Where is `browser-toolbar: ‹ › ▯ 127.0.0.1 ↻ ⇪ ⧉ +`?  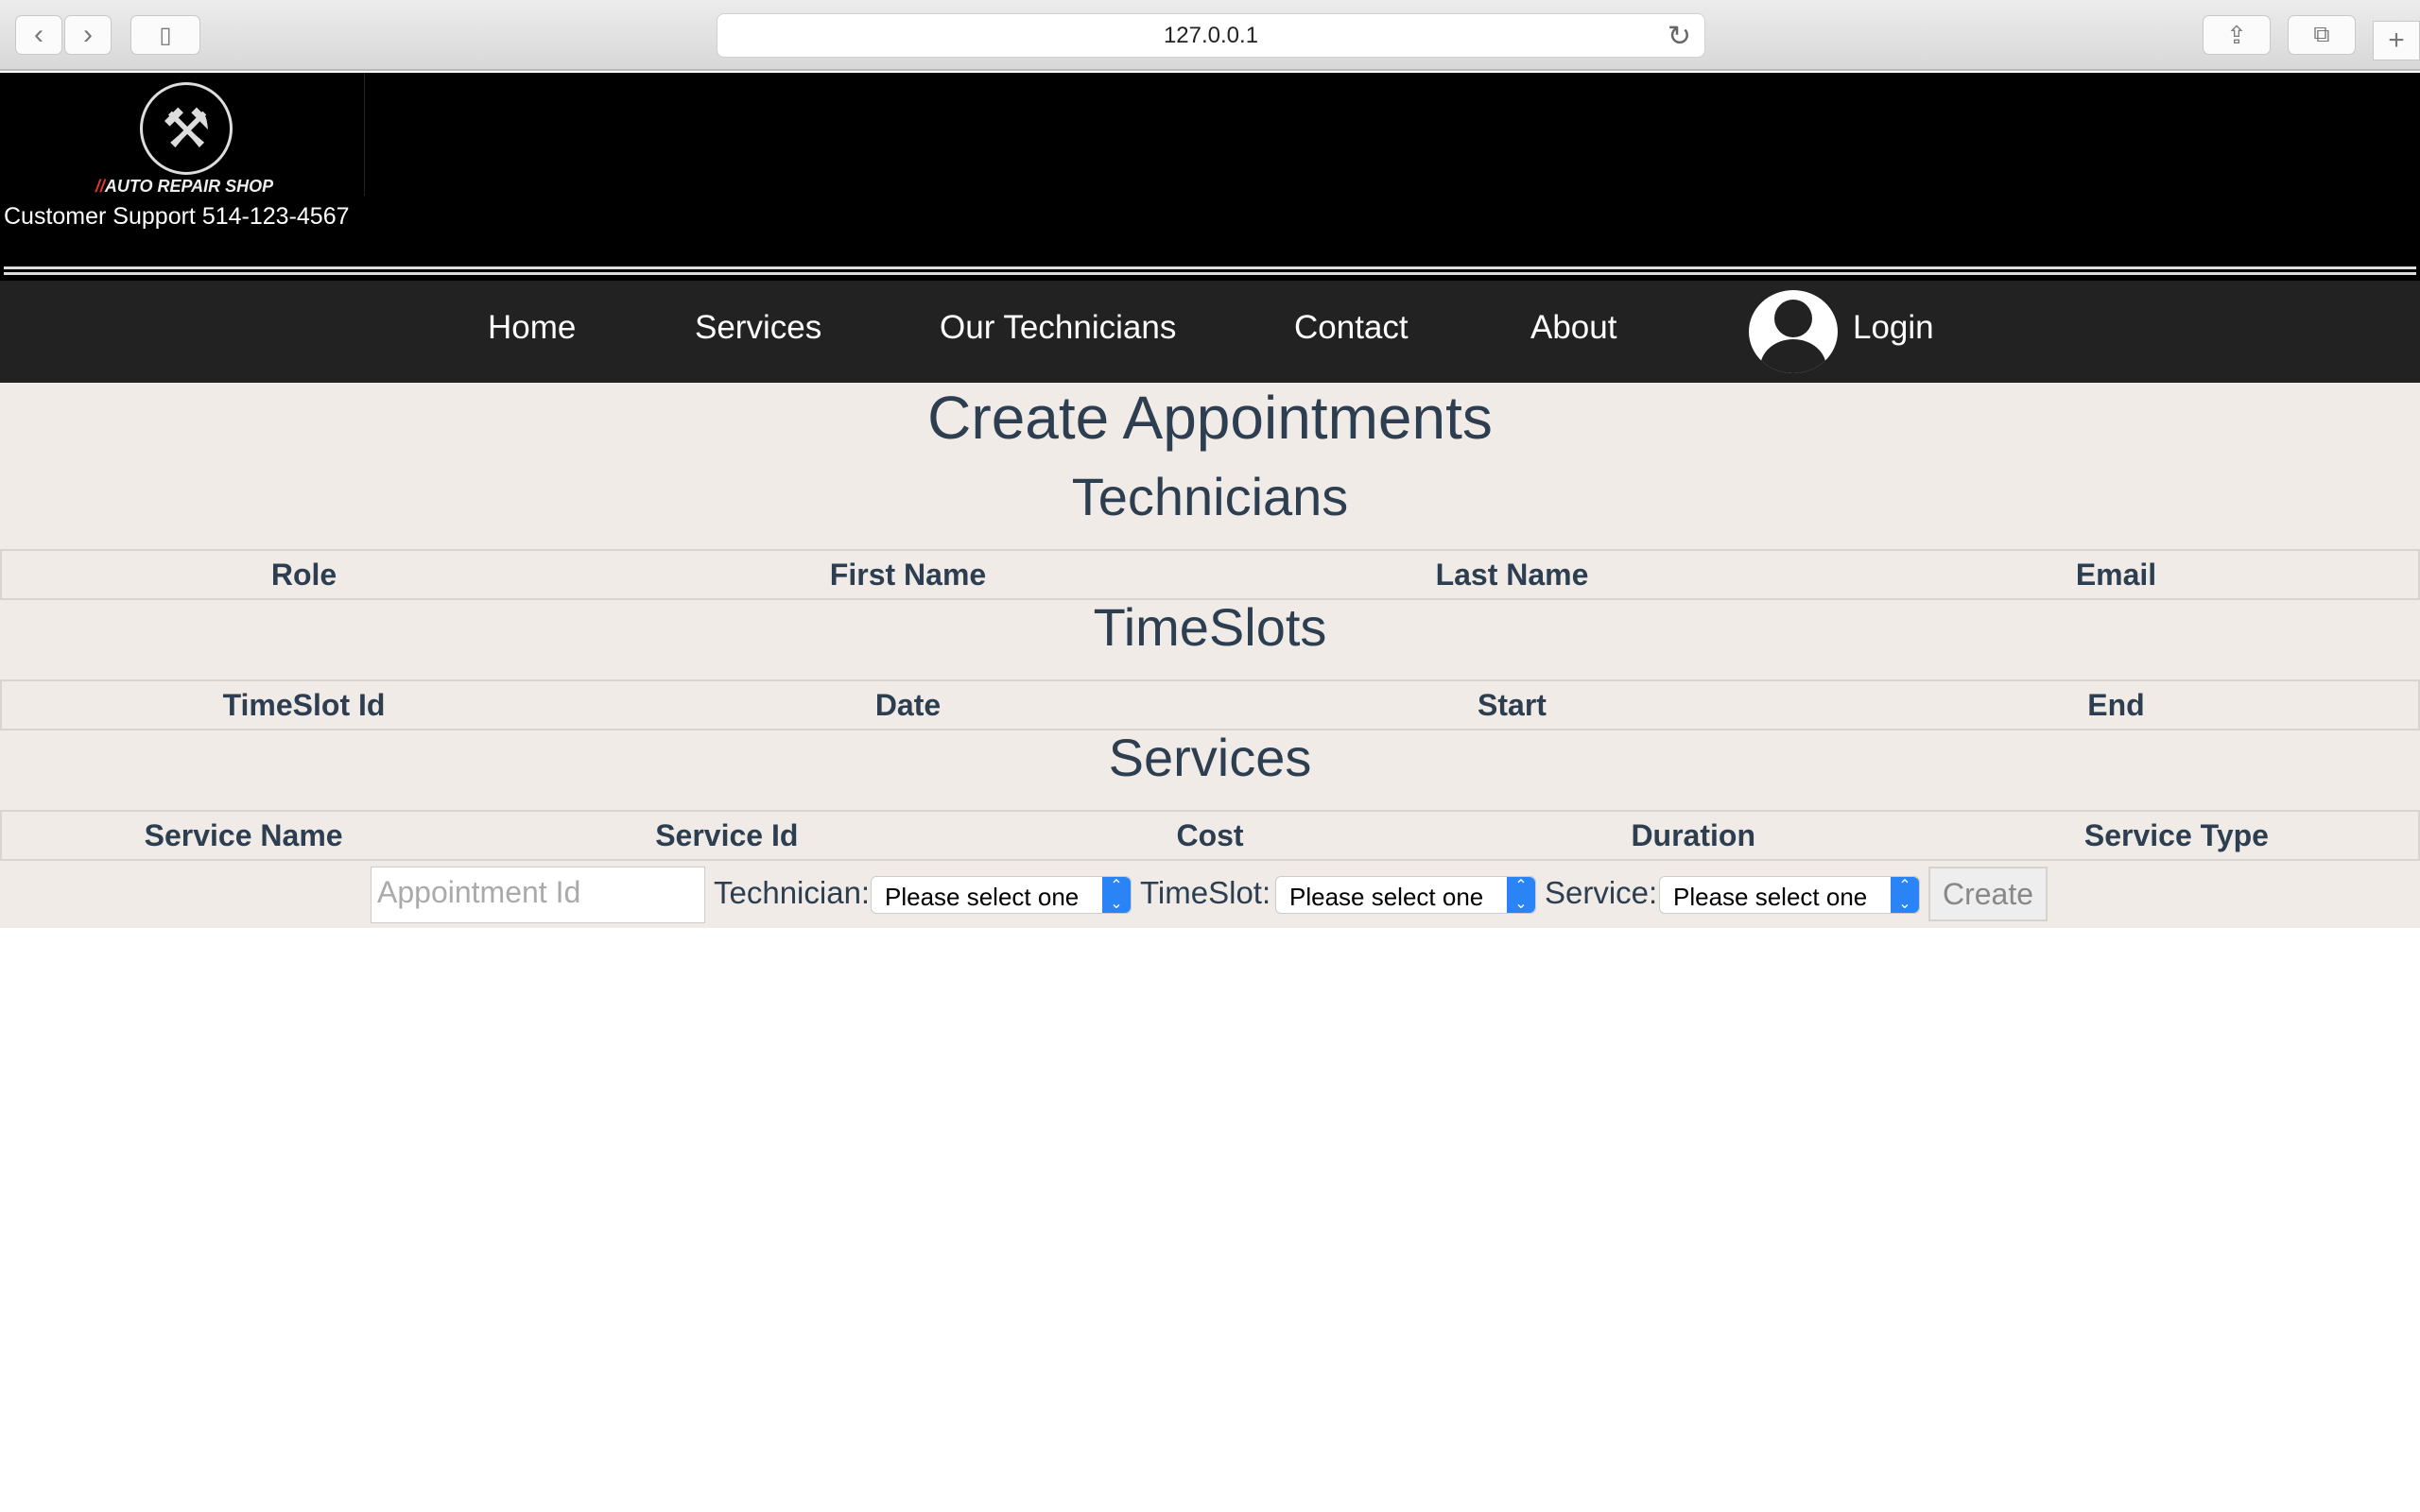 browser-toolbar: ‹ › ▯ 127.0.0.1 ↻ ⇪ ⧉ + is located at coordinates (1210, 35).